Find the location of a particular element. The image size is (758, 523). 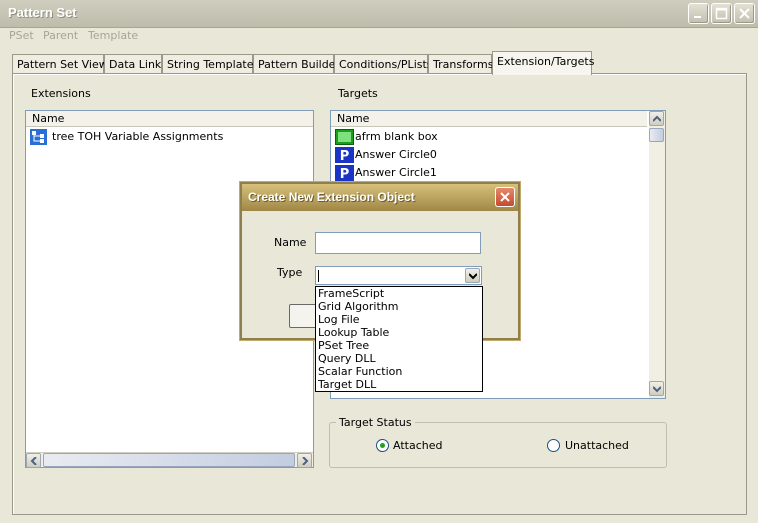

menu-parent: Parent is located at coordinates (60, 35).